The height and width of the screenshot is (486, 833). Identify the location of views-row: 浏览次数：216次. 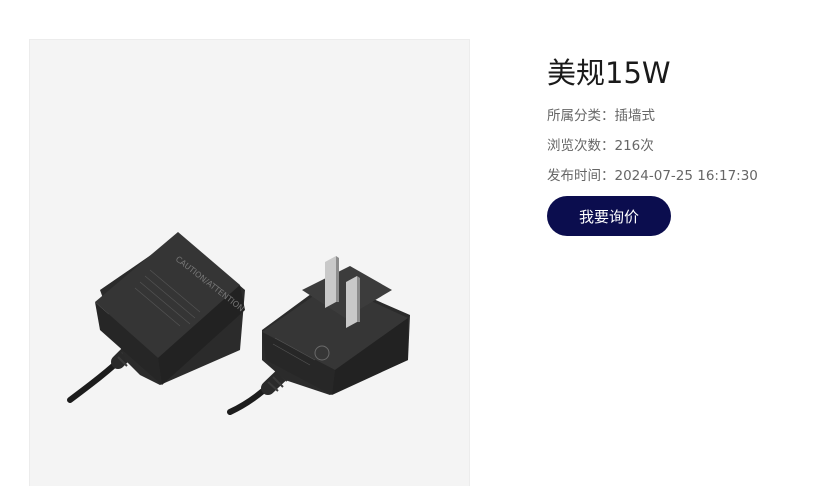
(600, 144).